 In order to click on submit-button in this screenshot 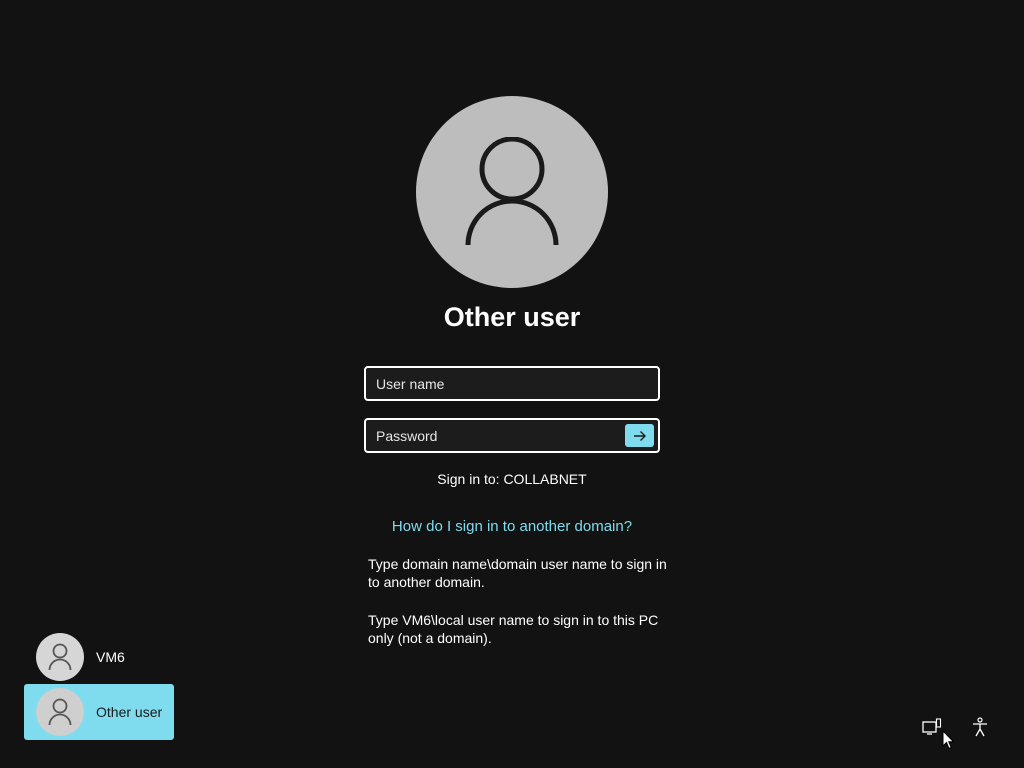, I will do `click(639, 435)`.